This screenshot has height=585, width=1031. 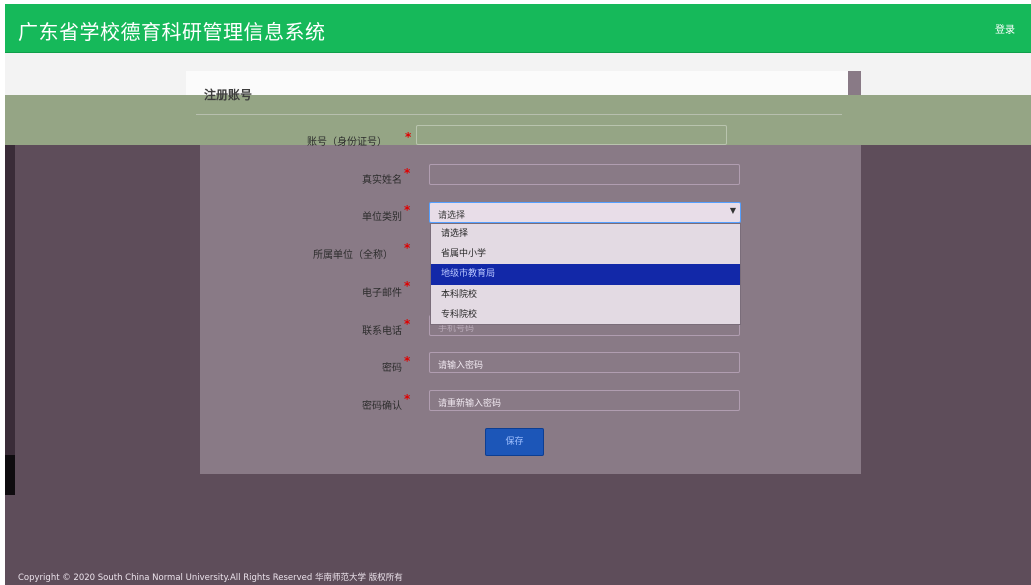 What do you see at coordinates (382, 406) in the screenshot?
I see `confirm-password-label: 密码确认` at bounding box center [382, 406].